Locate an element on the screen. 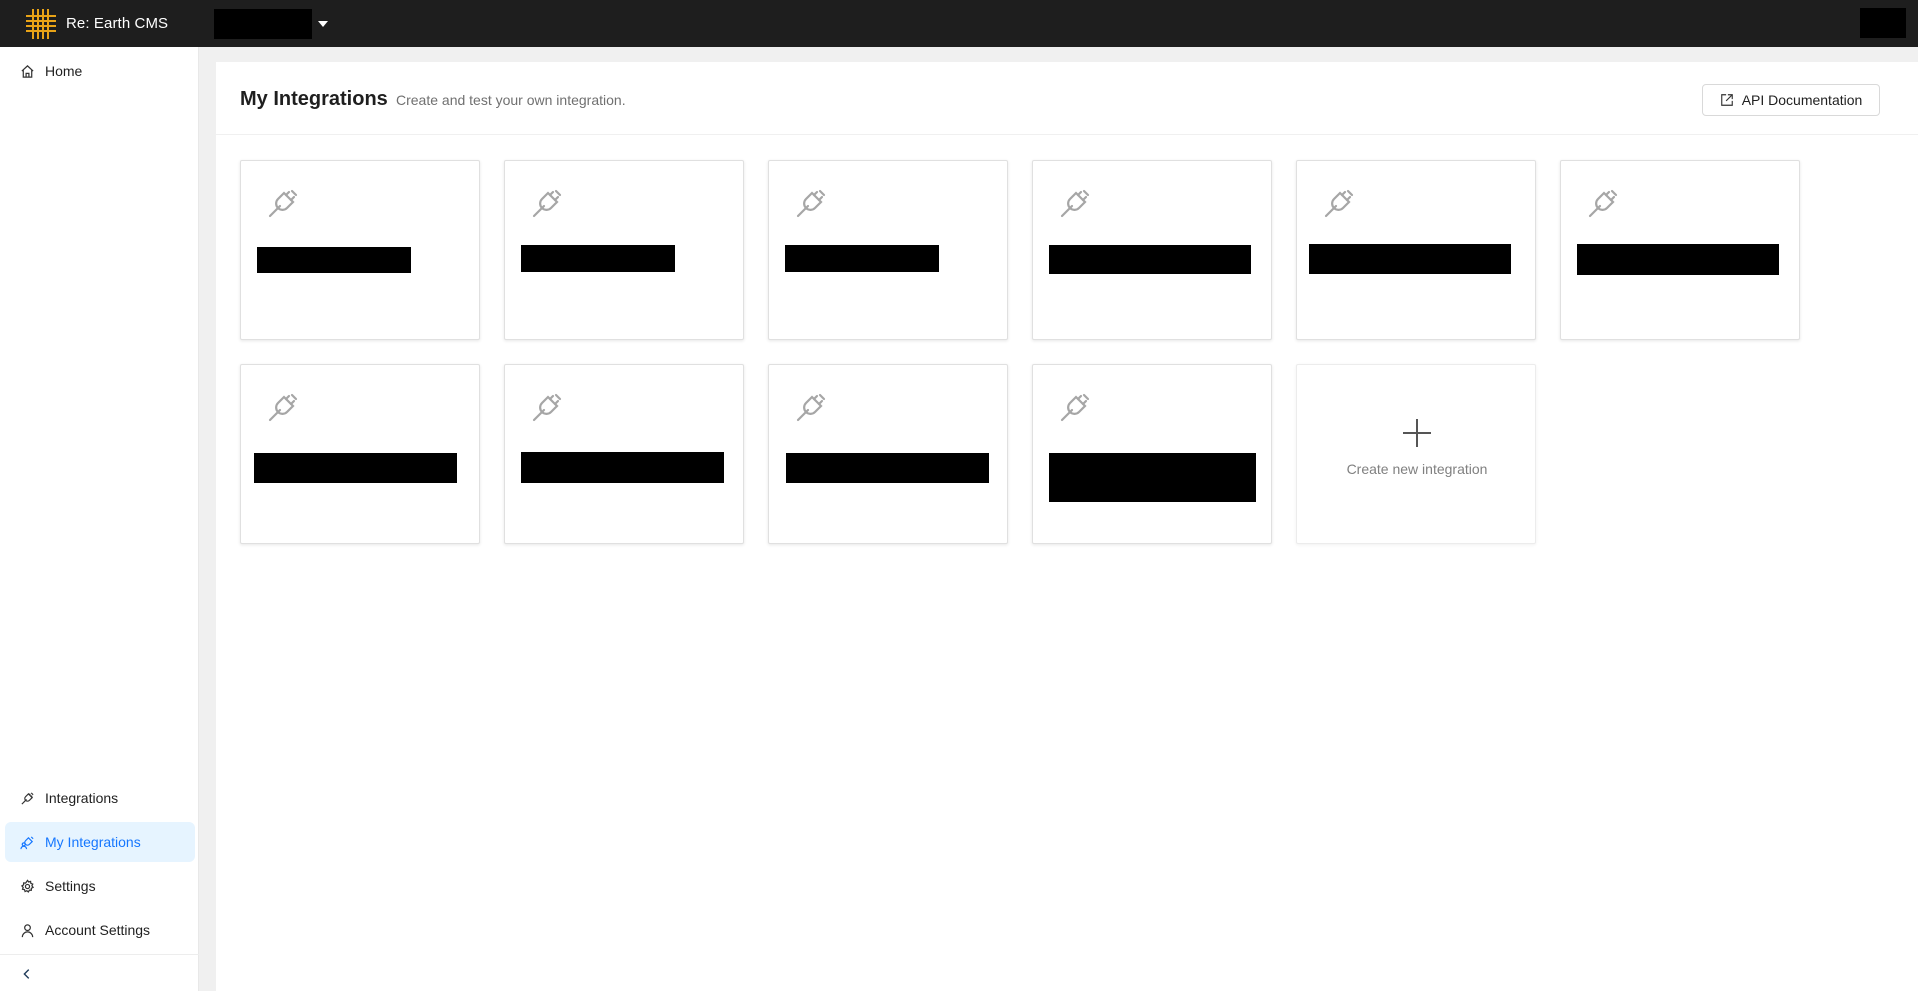 This screenshot has width=1918, height=991. external-link-icon is located at coordinates (1726, 100).